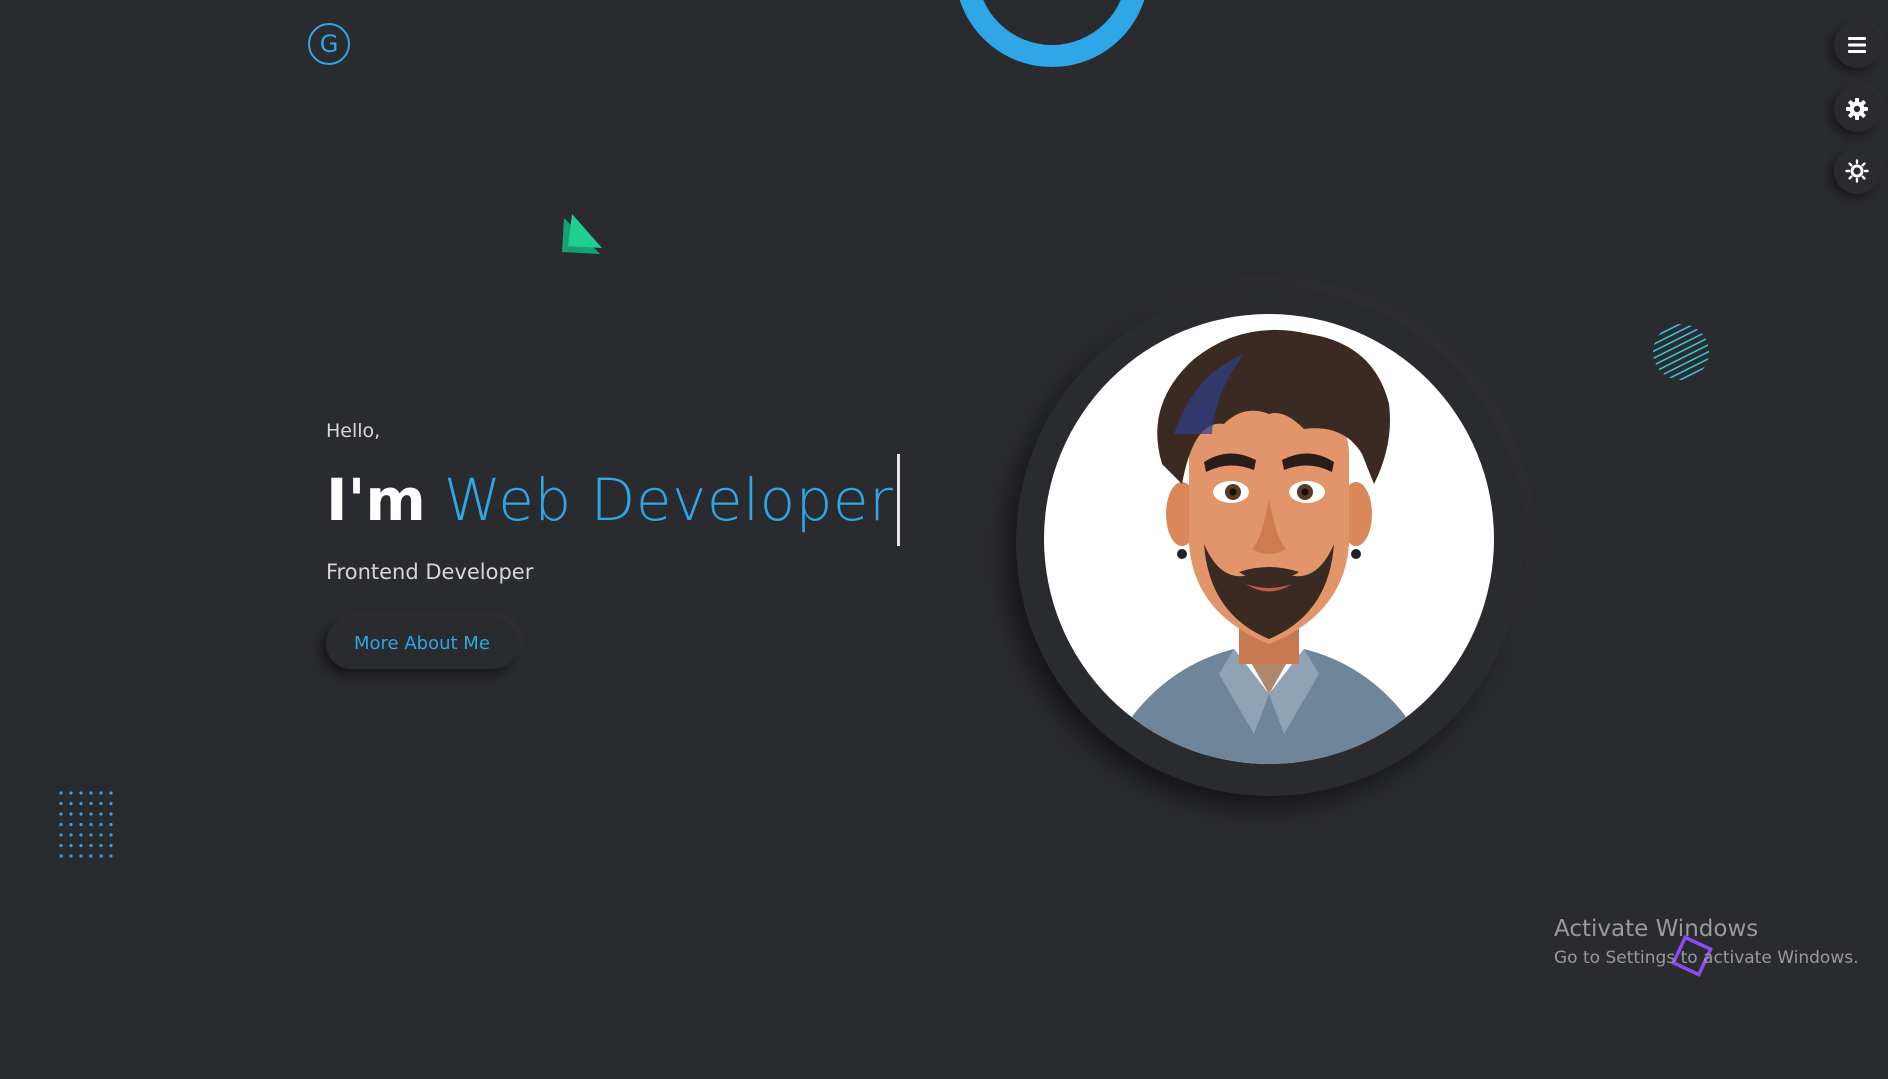  I want to click on menu-button, so click(1857, 45).